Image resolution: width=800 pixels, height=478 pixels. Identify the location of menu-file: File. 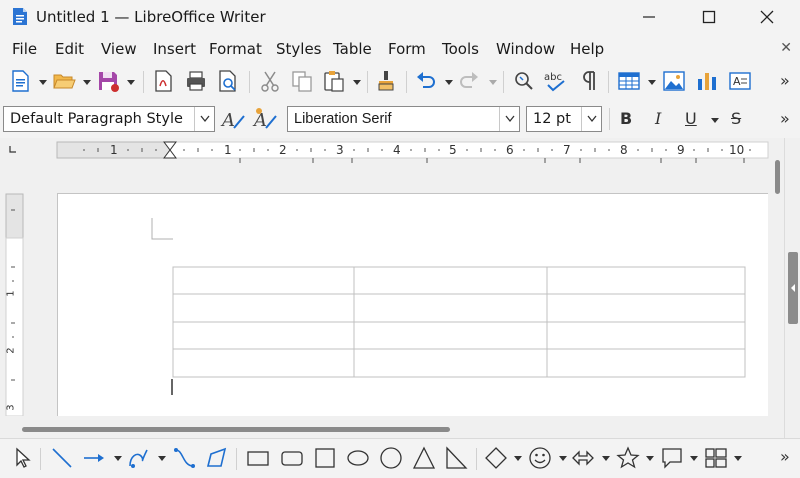
(24, 49).